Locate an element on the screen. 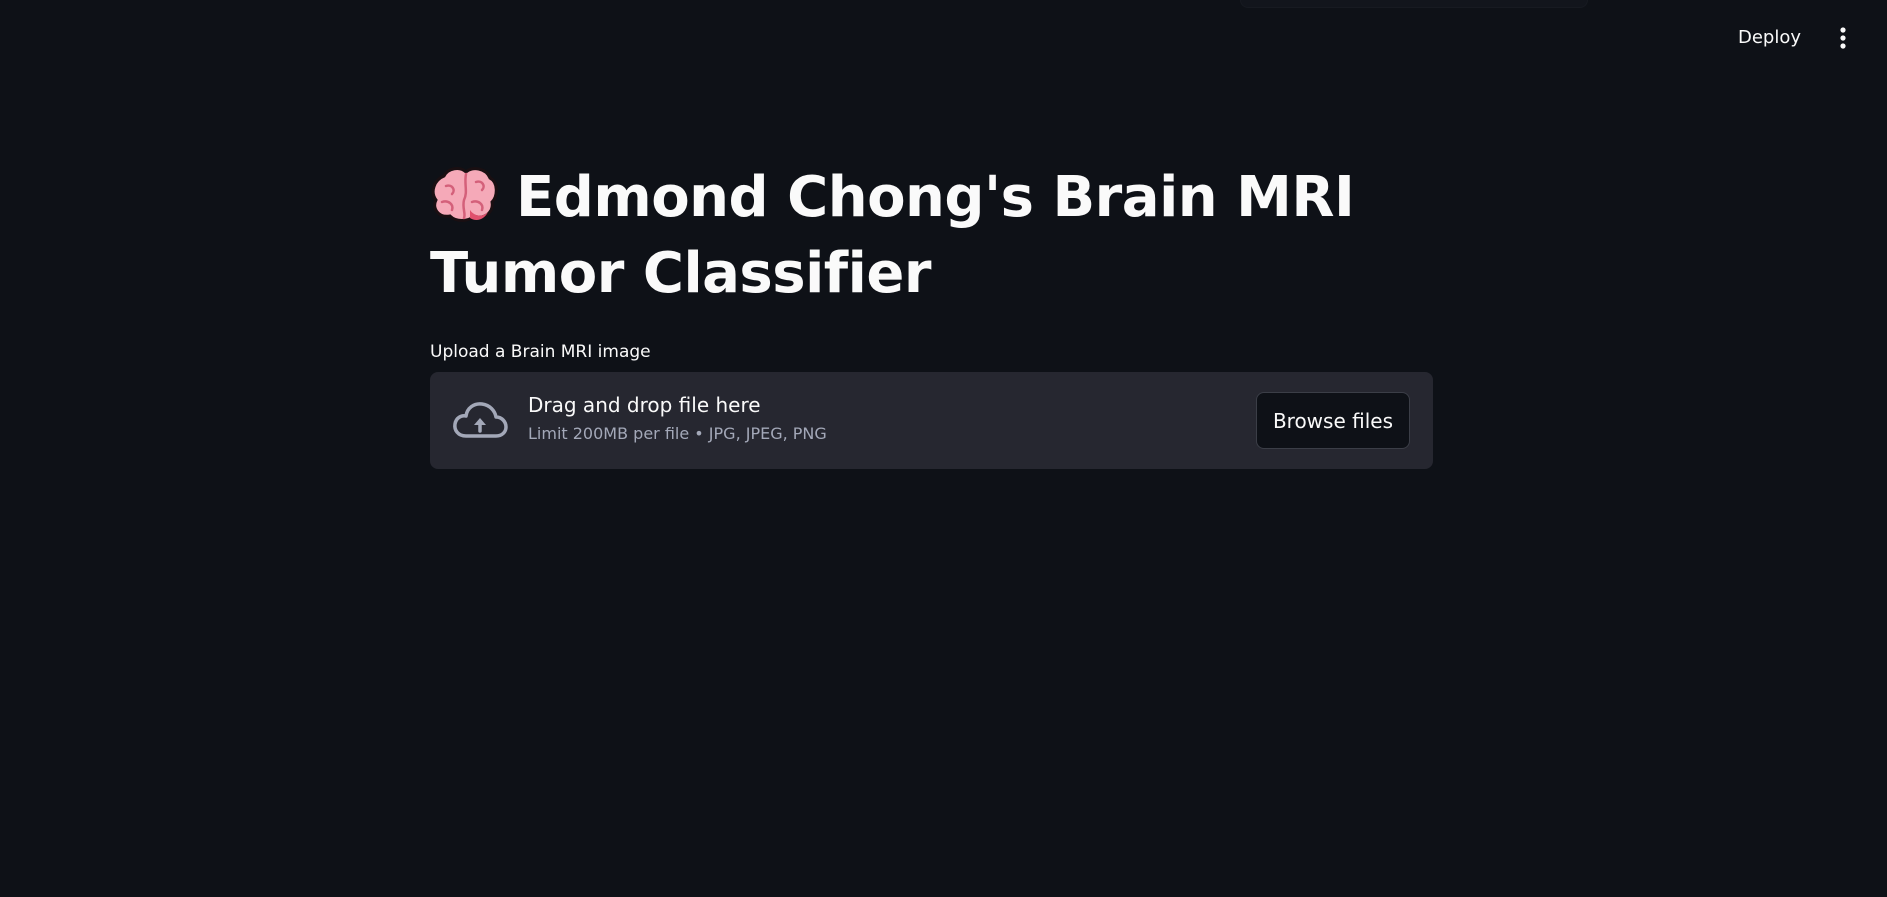  dropzone-limit-text: Limit 200MB per file • JPG, JPEG, PNG is located at coordinates (677, 433).